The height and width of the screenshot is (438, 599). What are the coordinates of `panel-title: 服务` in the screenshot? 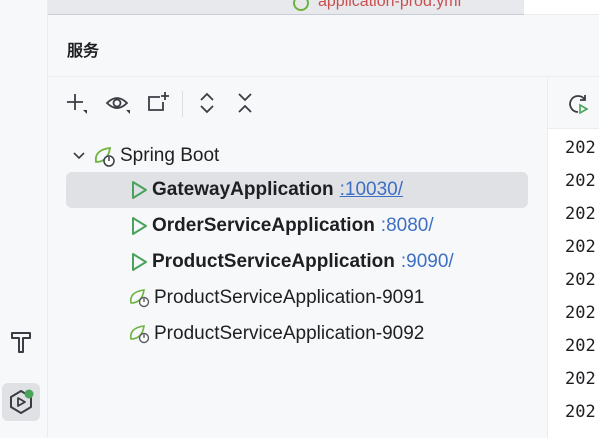 It's located at (83, 51).